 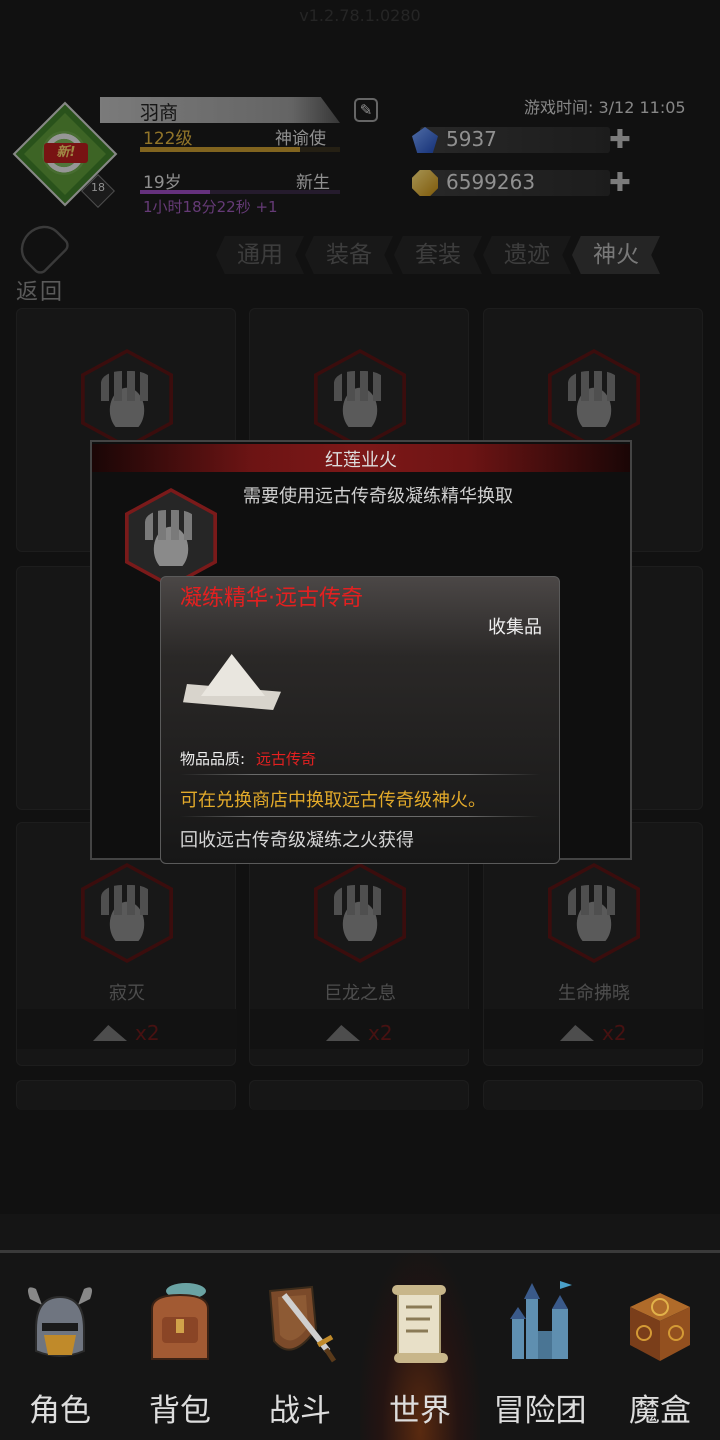 I want to click on nav-character: 角色, so click(x=60, y=1346).